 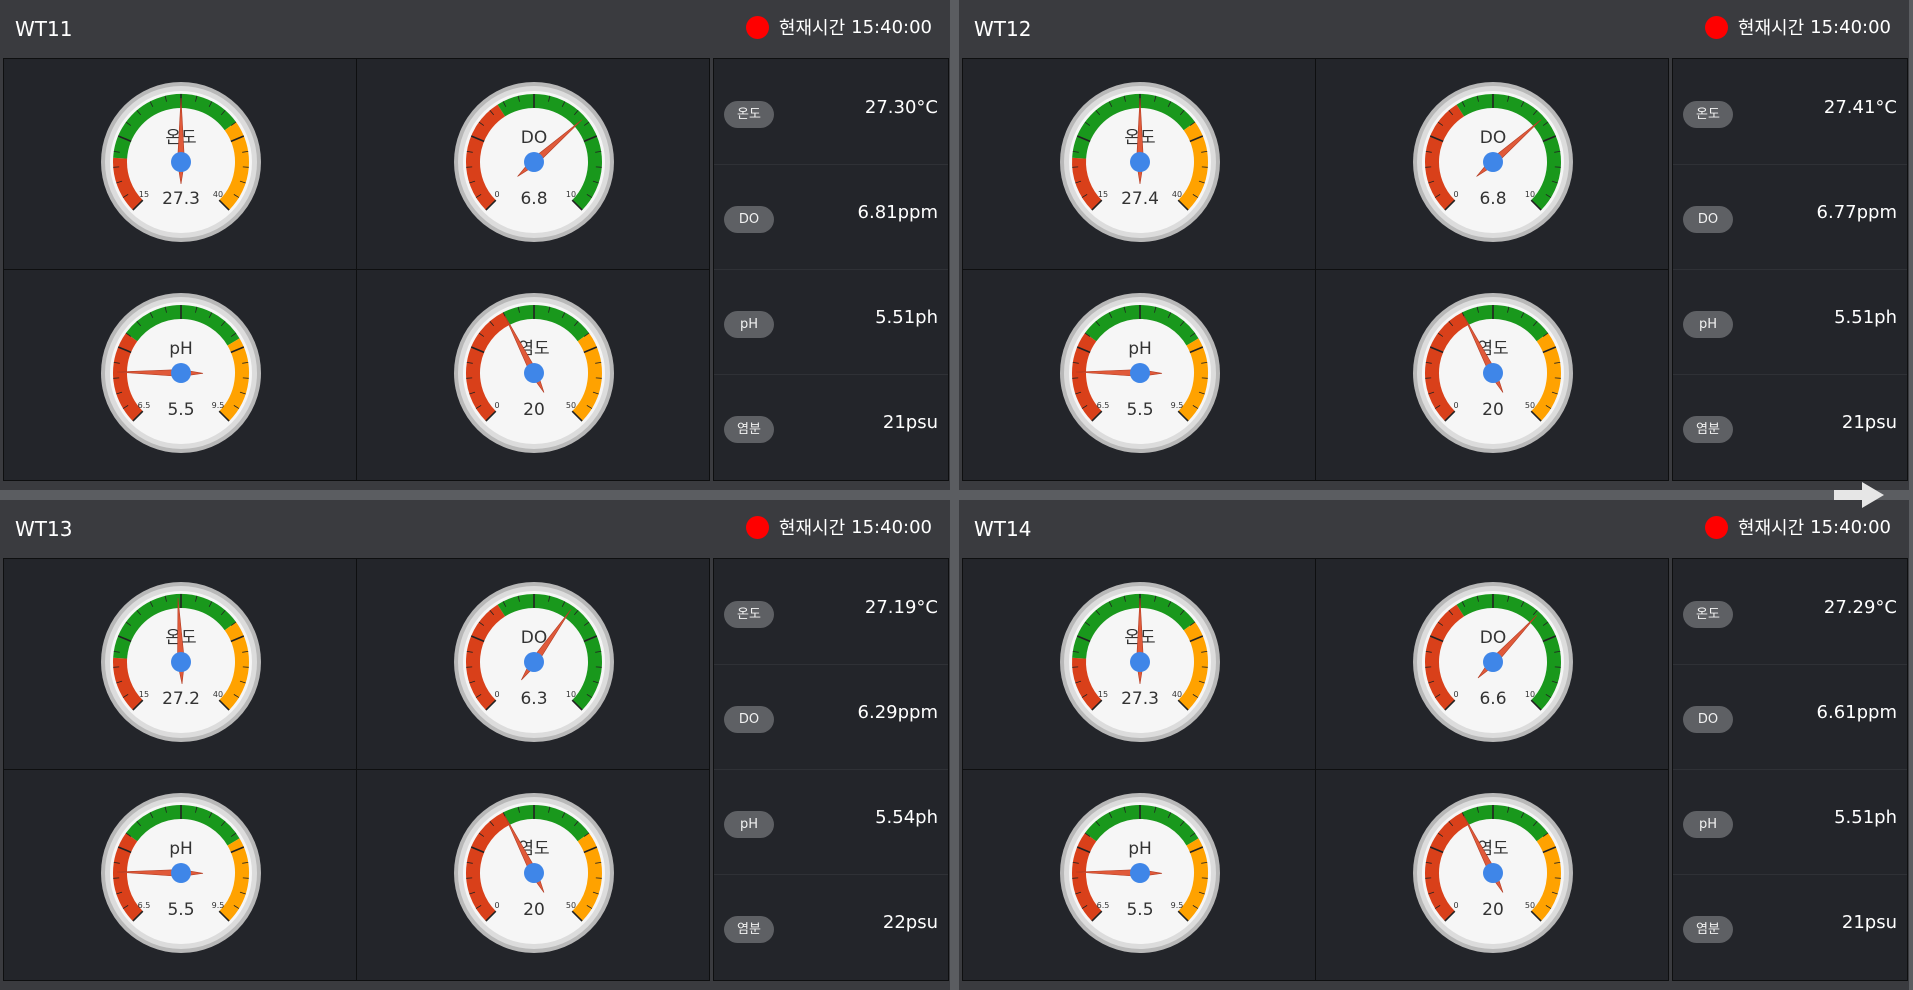 What do you see at coordinates (1002, 29) in the screenshot?
I see `panel-title: WT12` at bounding box center [1002, 29].